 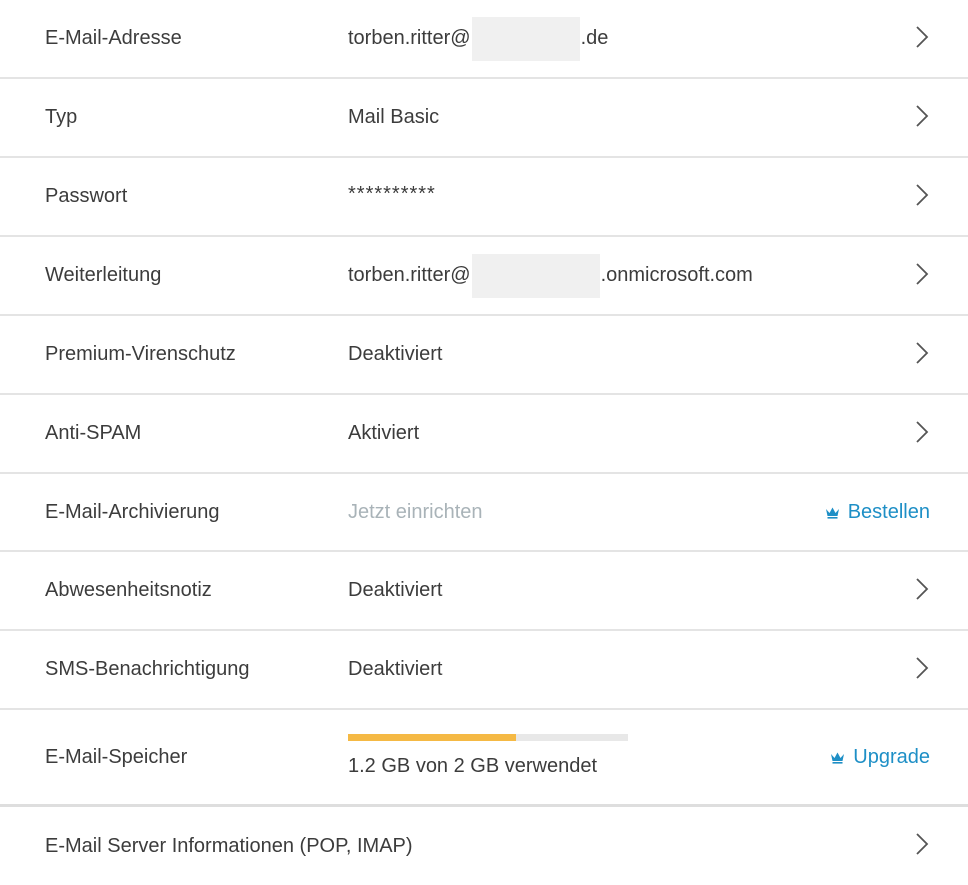 What do you see at coordinates (394, 117) in the screenshot?
I see `type-value: Mail Basic` at bounding box center [394, 117].